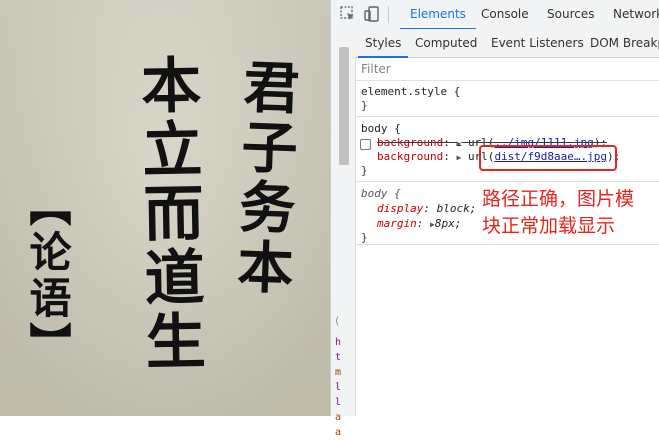 This screenshot has width=659, height=440. I want to click on property-value: 8px;, so click(448, 223).